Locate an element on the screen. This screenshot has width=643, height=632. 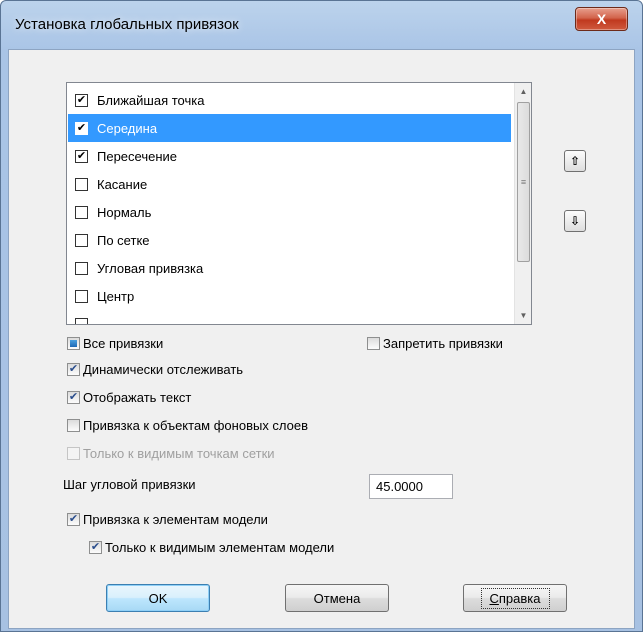
only-visible-grid-points-label: Только к видимым точкам сетки is located at coordinates (179, 453).